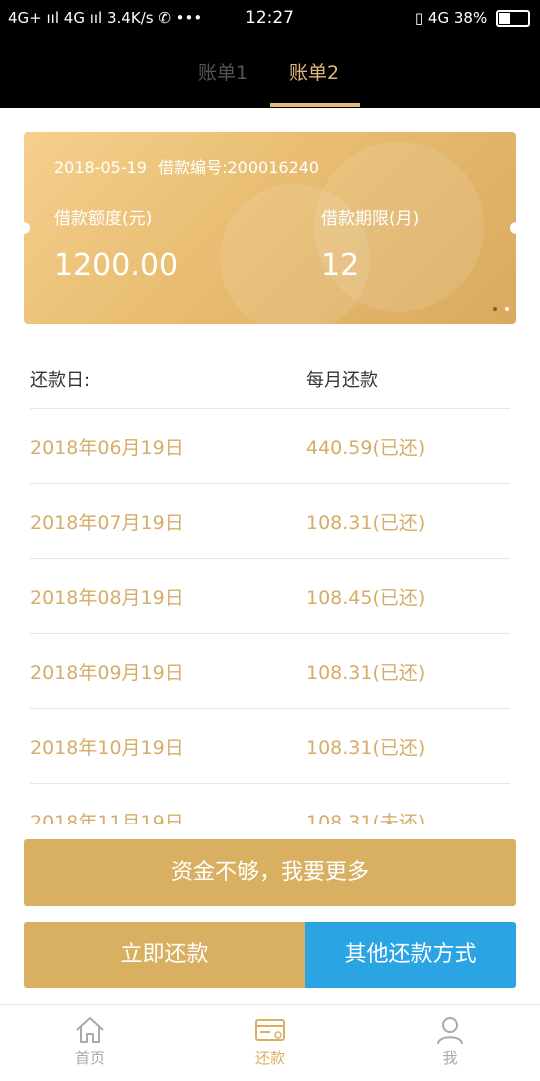 Image resolution: width=540 pixels, height=1081 pixels. Describe the element at coordinates (513, 228) in the screenshot. I see `card-notch-right` at that location.